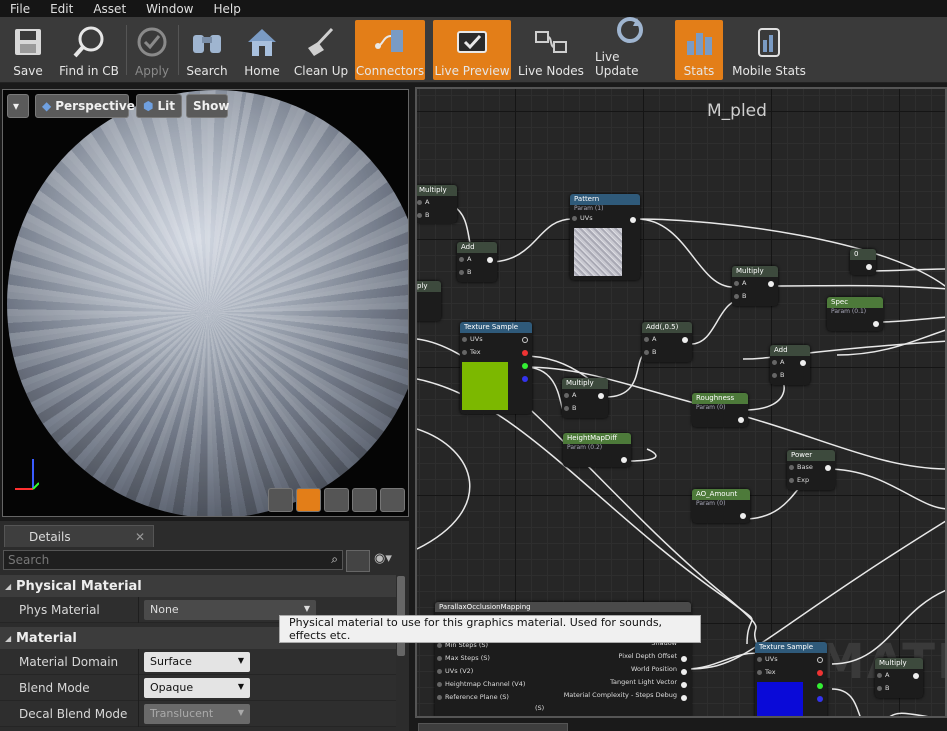 The image size is (947, 731). Describe the element at coordinates (126, 50) in the screenshot. I see `toolbar-separator` at that location.